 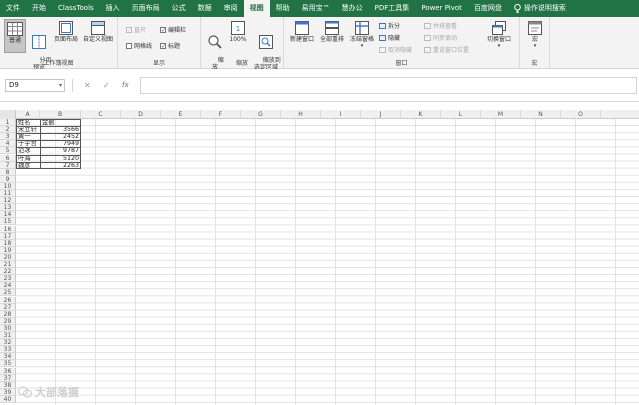 I want to click on name-box: D9 ▾, so click(x=35, y=85).